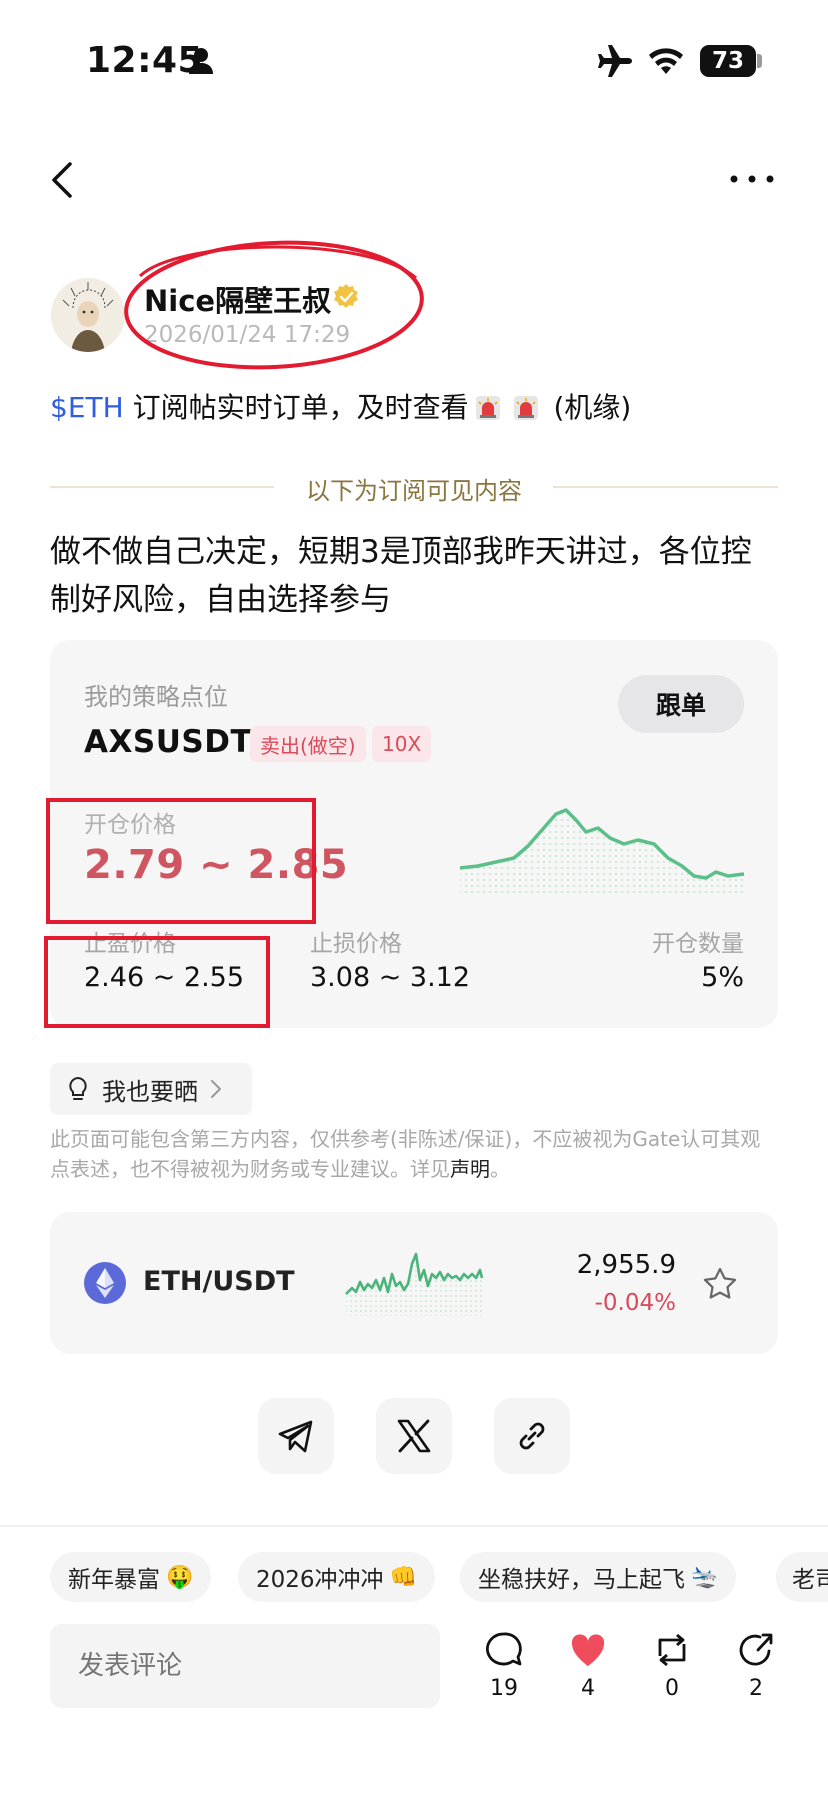 This screenshot has width=828, height=1796. I want to click on battery-level: 73, so click(727, 61).